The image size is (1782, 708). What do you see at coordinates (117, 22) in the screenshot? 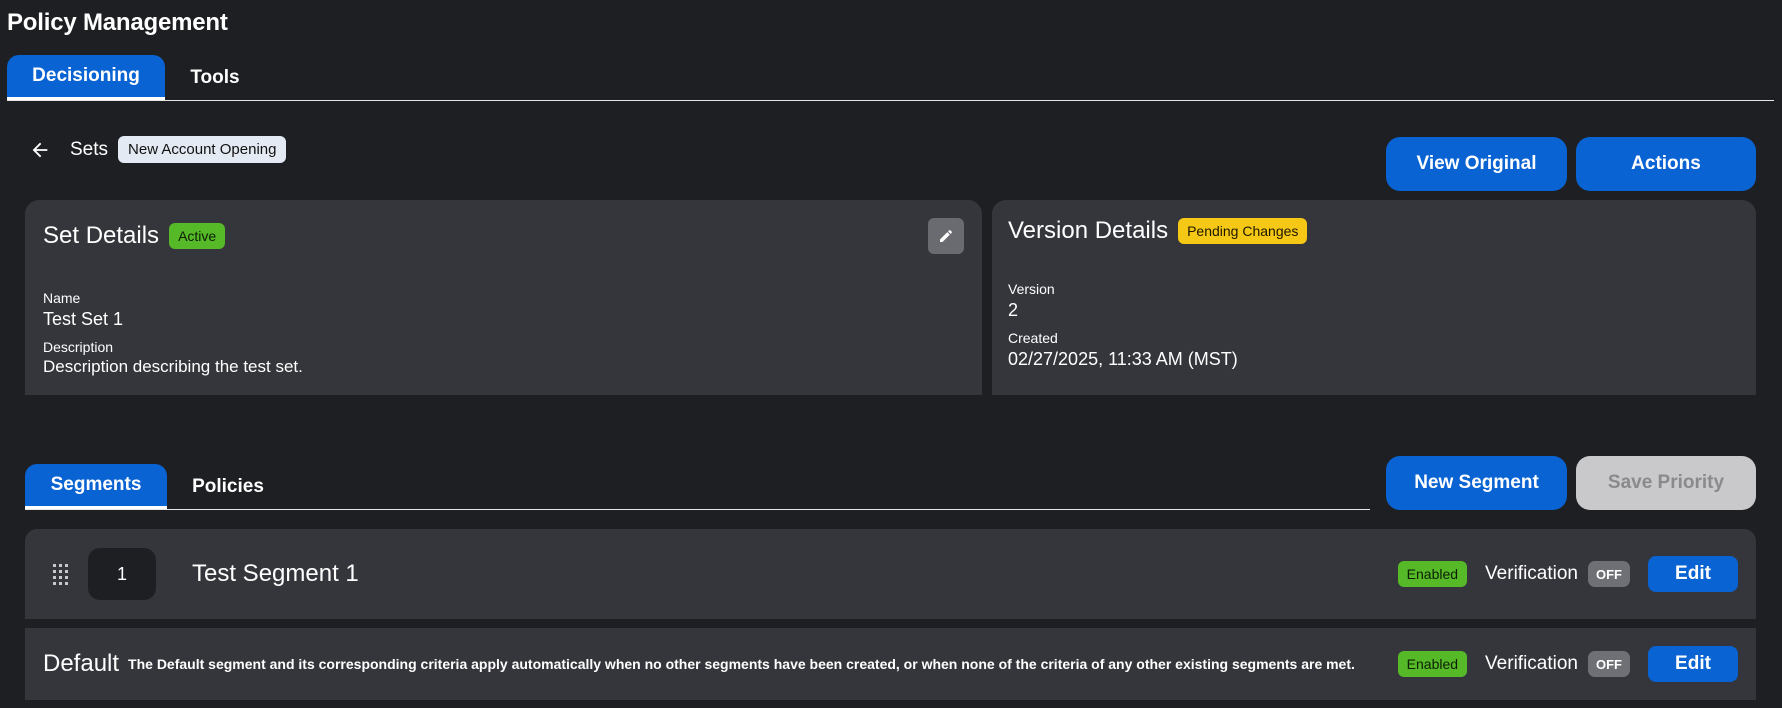
I see `page-title: Policy Management` at bounding box center [117, 22].